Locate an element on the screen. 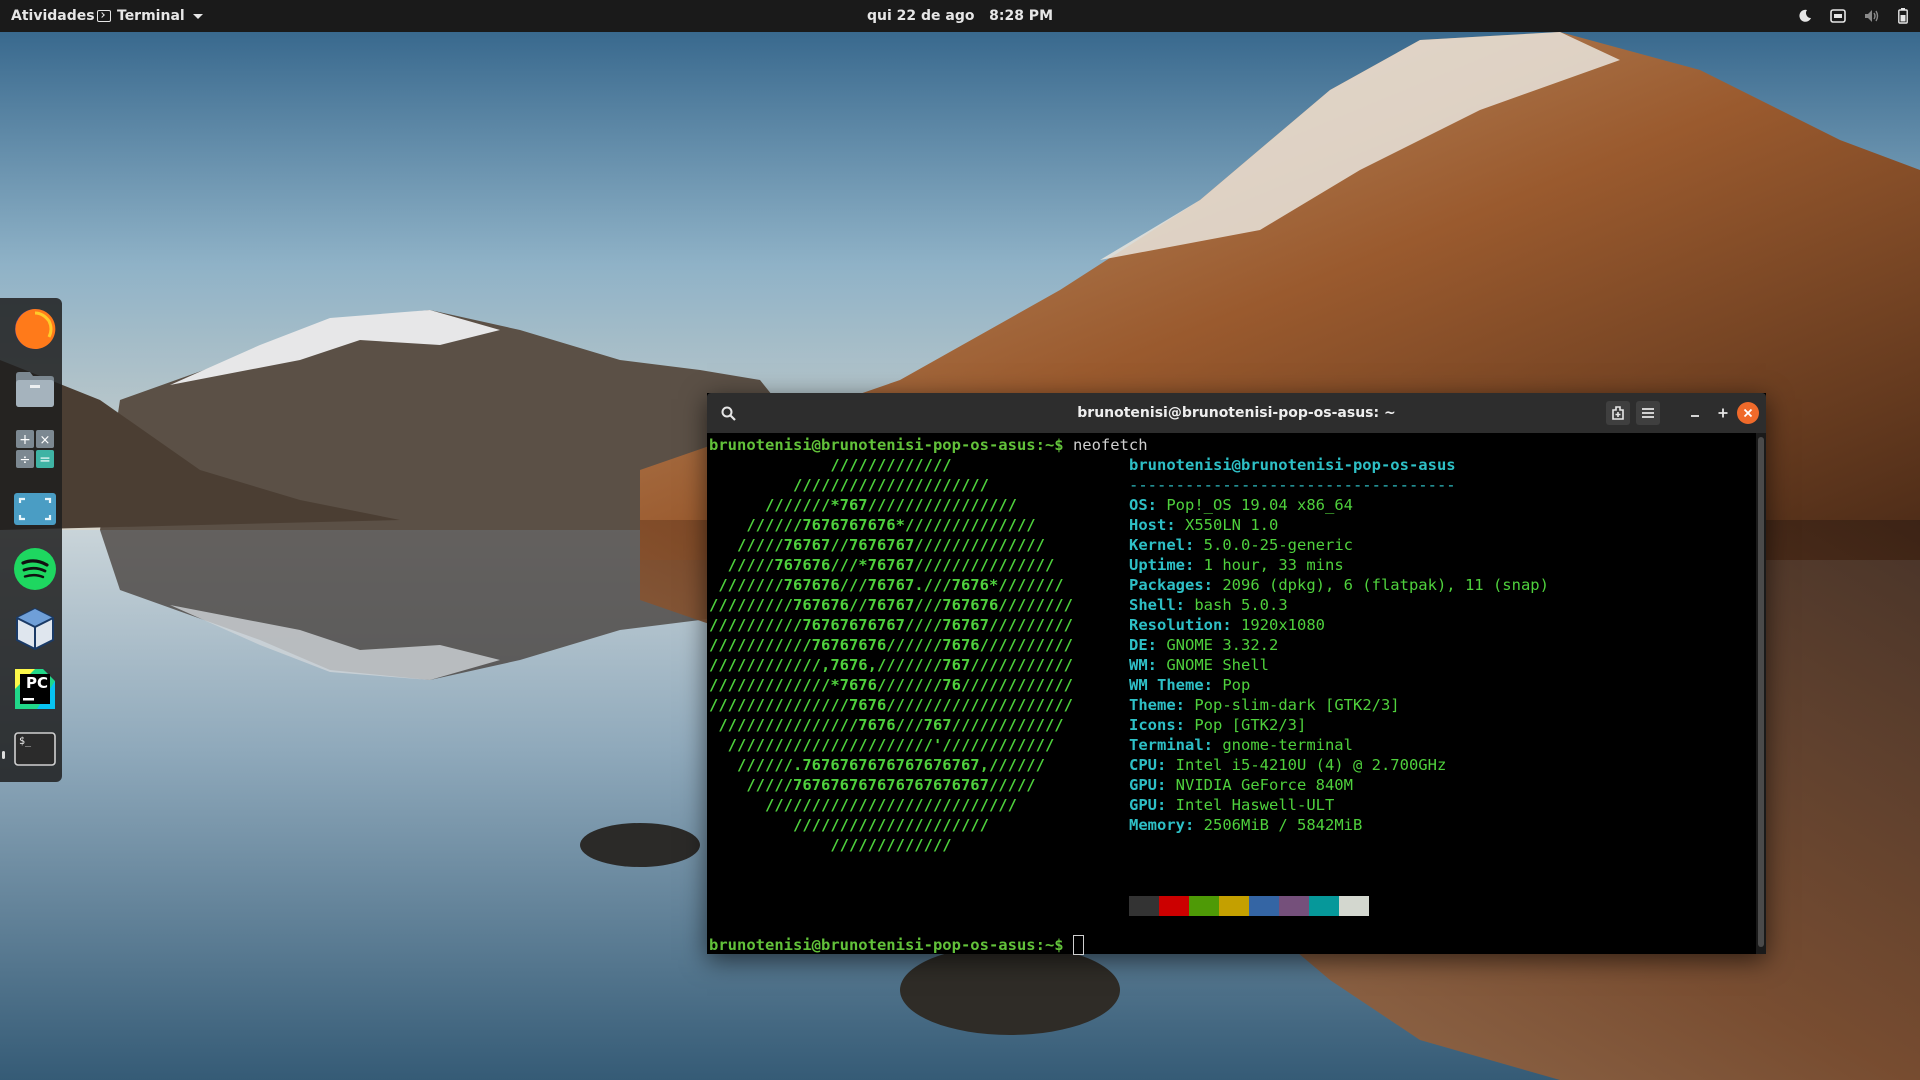 The height and width of the screenshot is (1080, 1920). dock-item-files is located at coordinates (35, 389).